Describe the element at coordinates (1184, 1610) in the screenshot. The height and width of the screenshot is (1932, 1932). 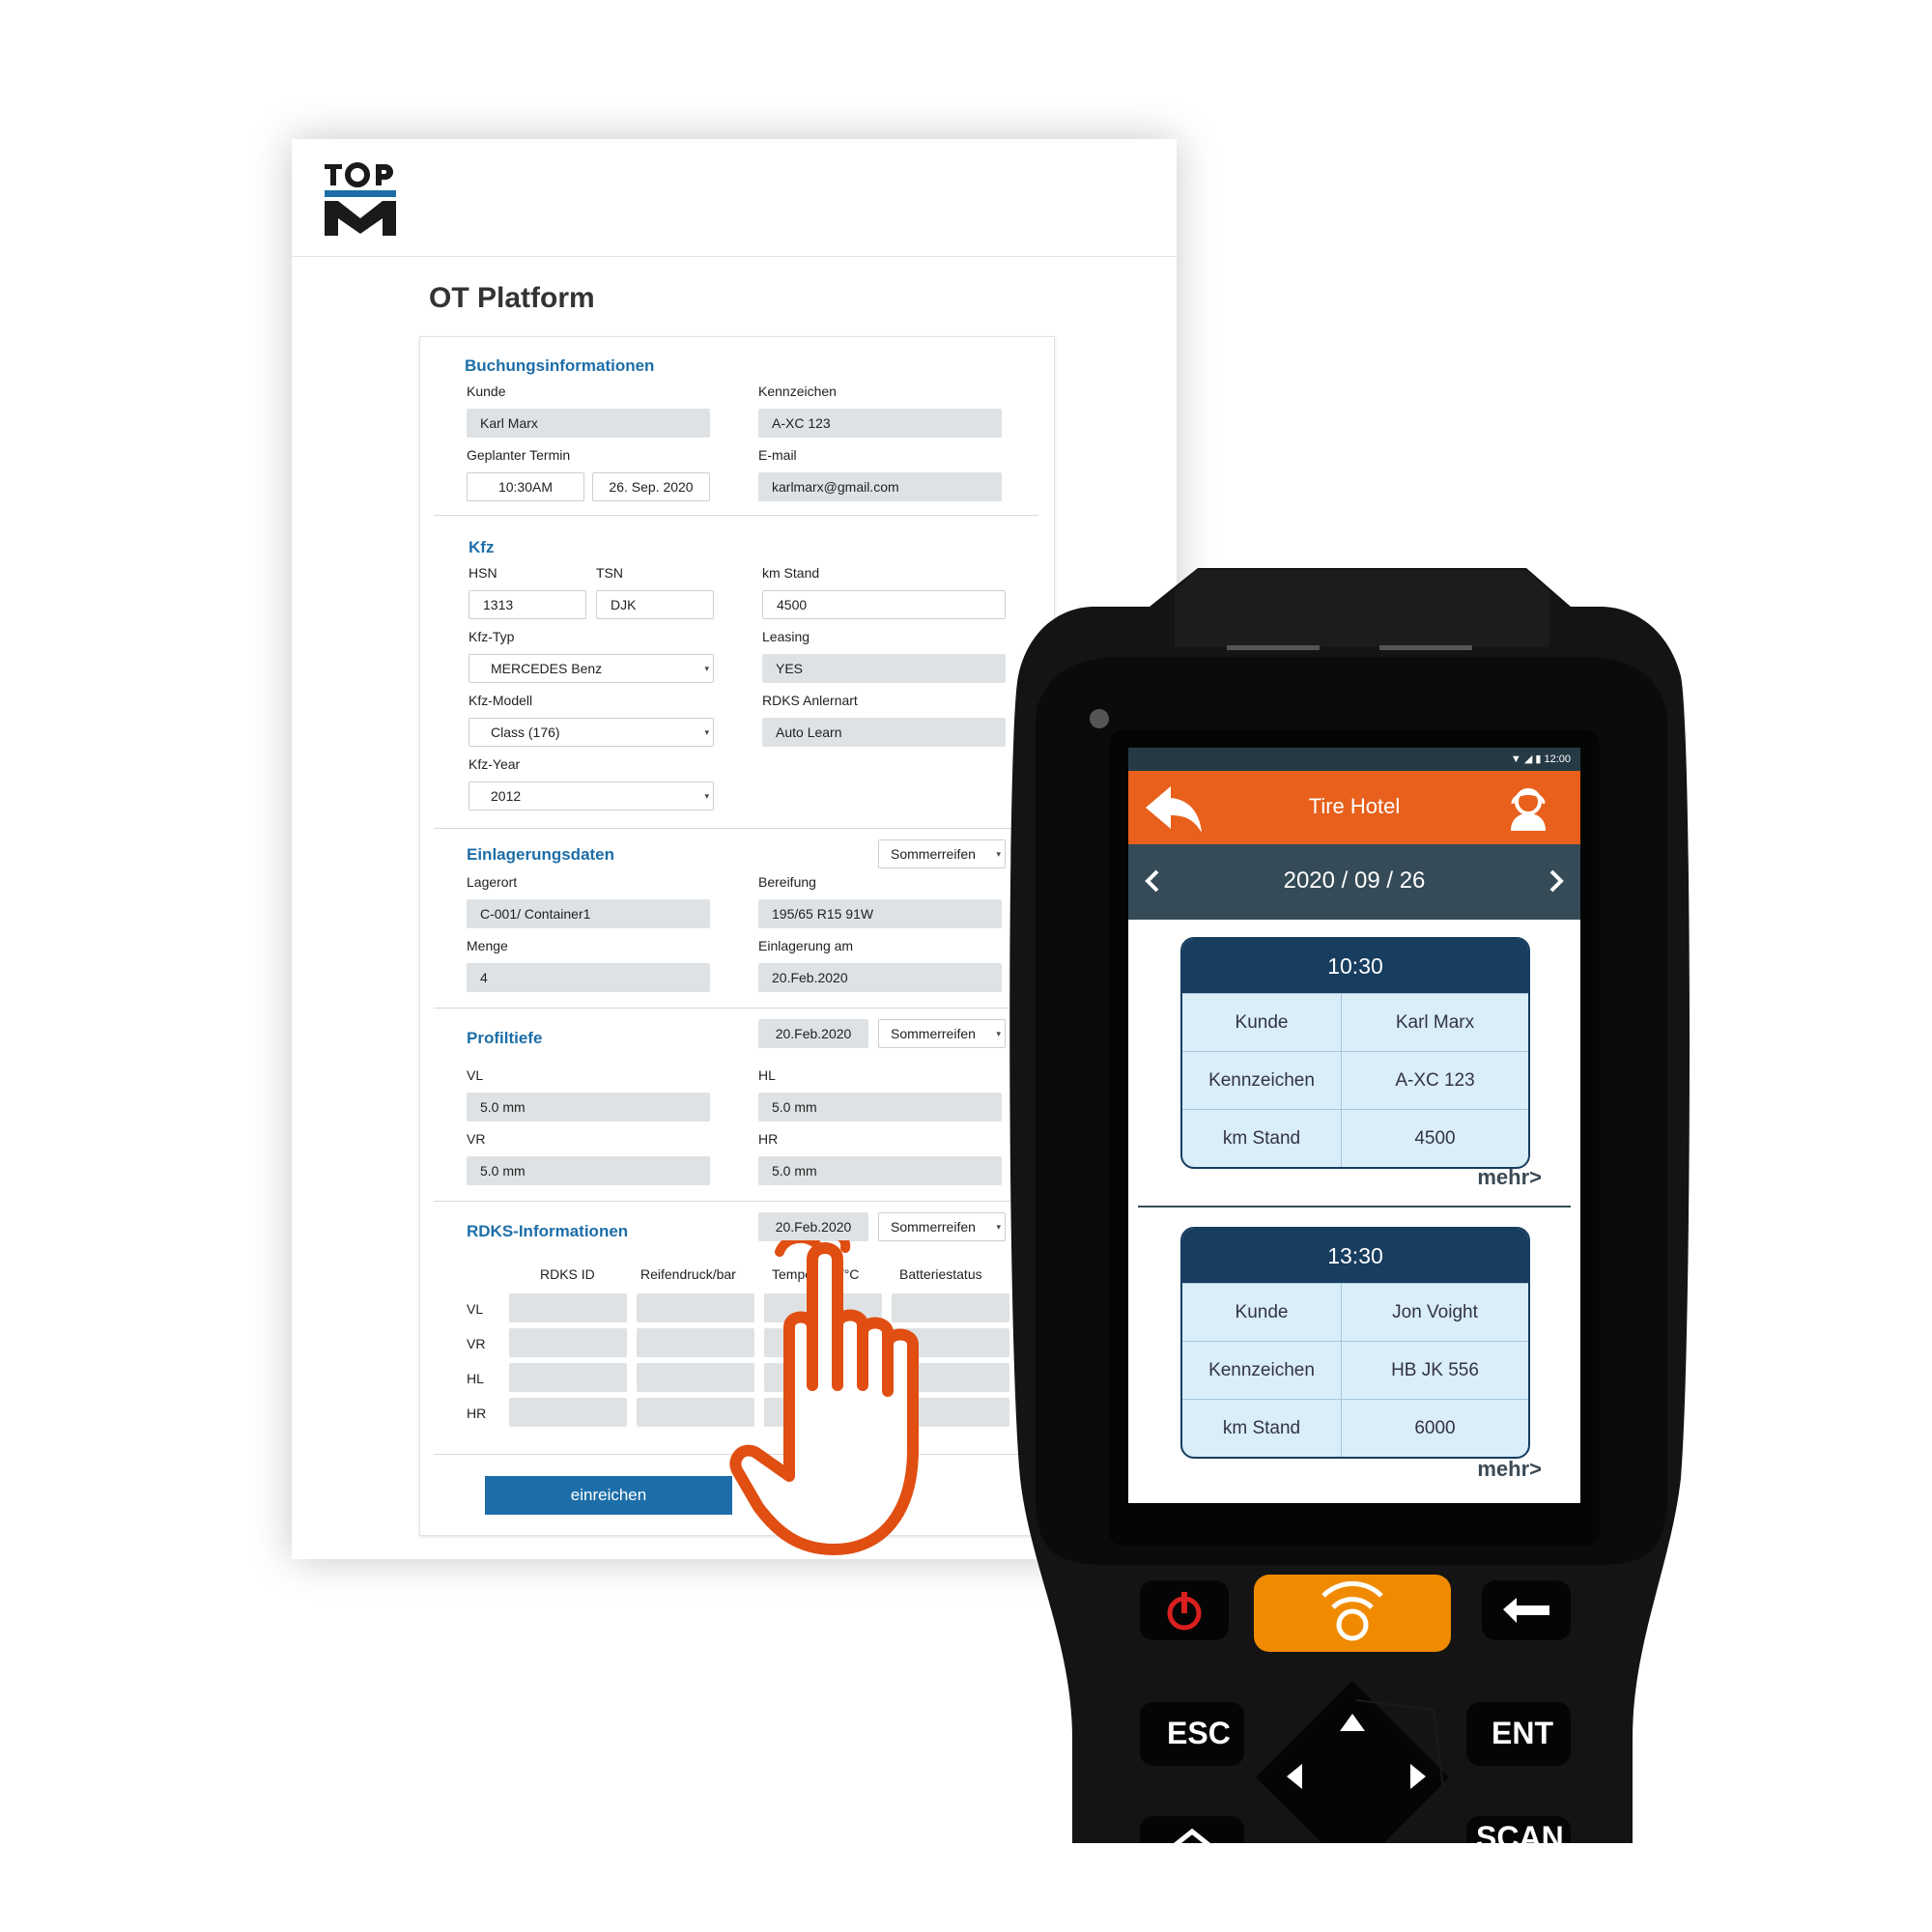
I see `power-key` at that location.